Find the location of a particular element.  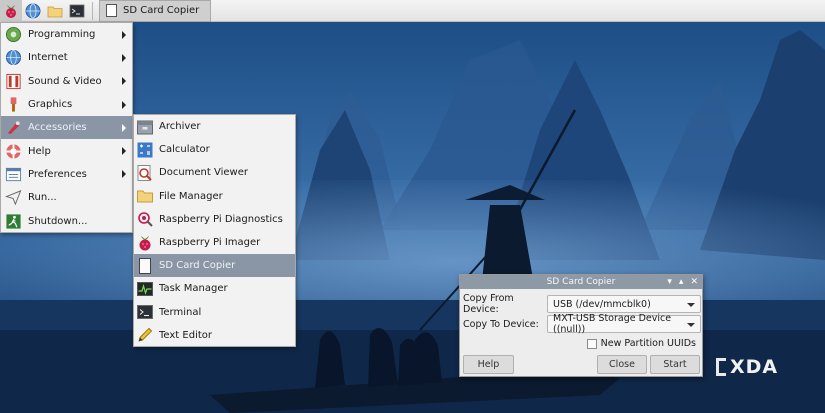

menu-item-help: Help is located at coordinates (66, 150).